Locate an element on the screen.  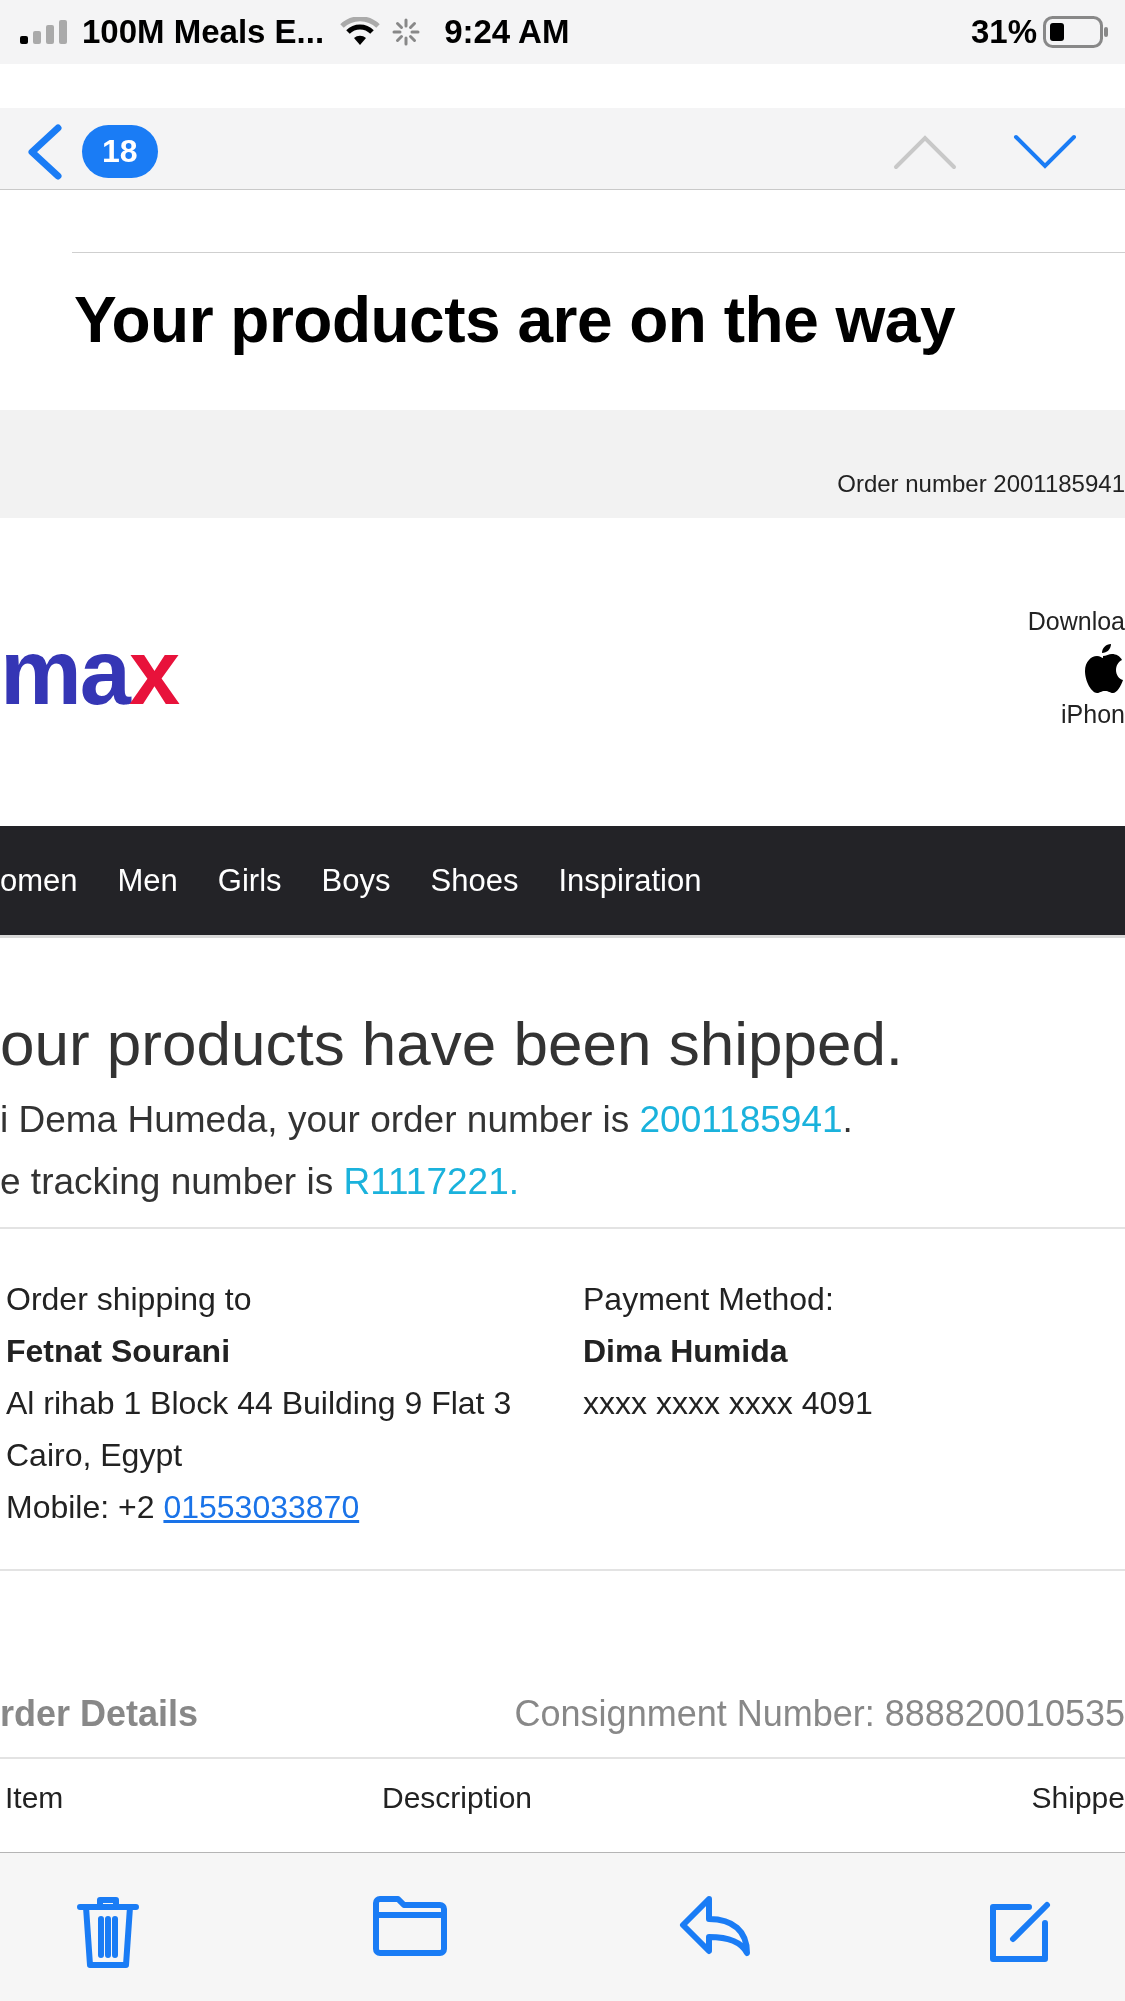
recipient-name: Fetnat Sourani is located at coordinates (118, 1351).